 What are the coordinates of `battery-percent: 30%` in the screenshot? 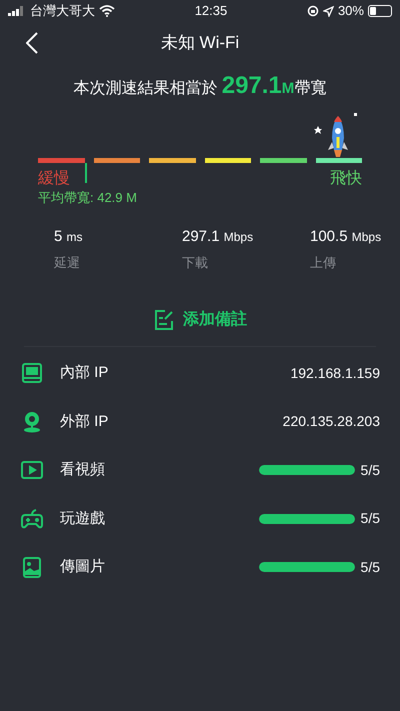 It's located at (351, 11).